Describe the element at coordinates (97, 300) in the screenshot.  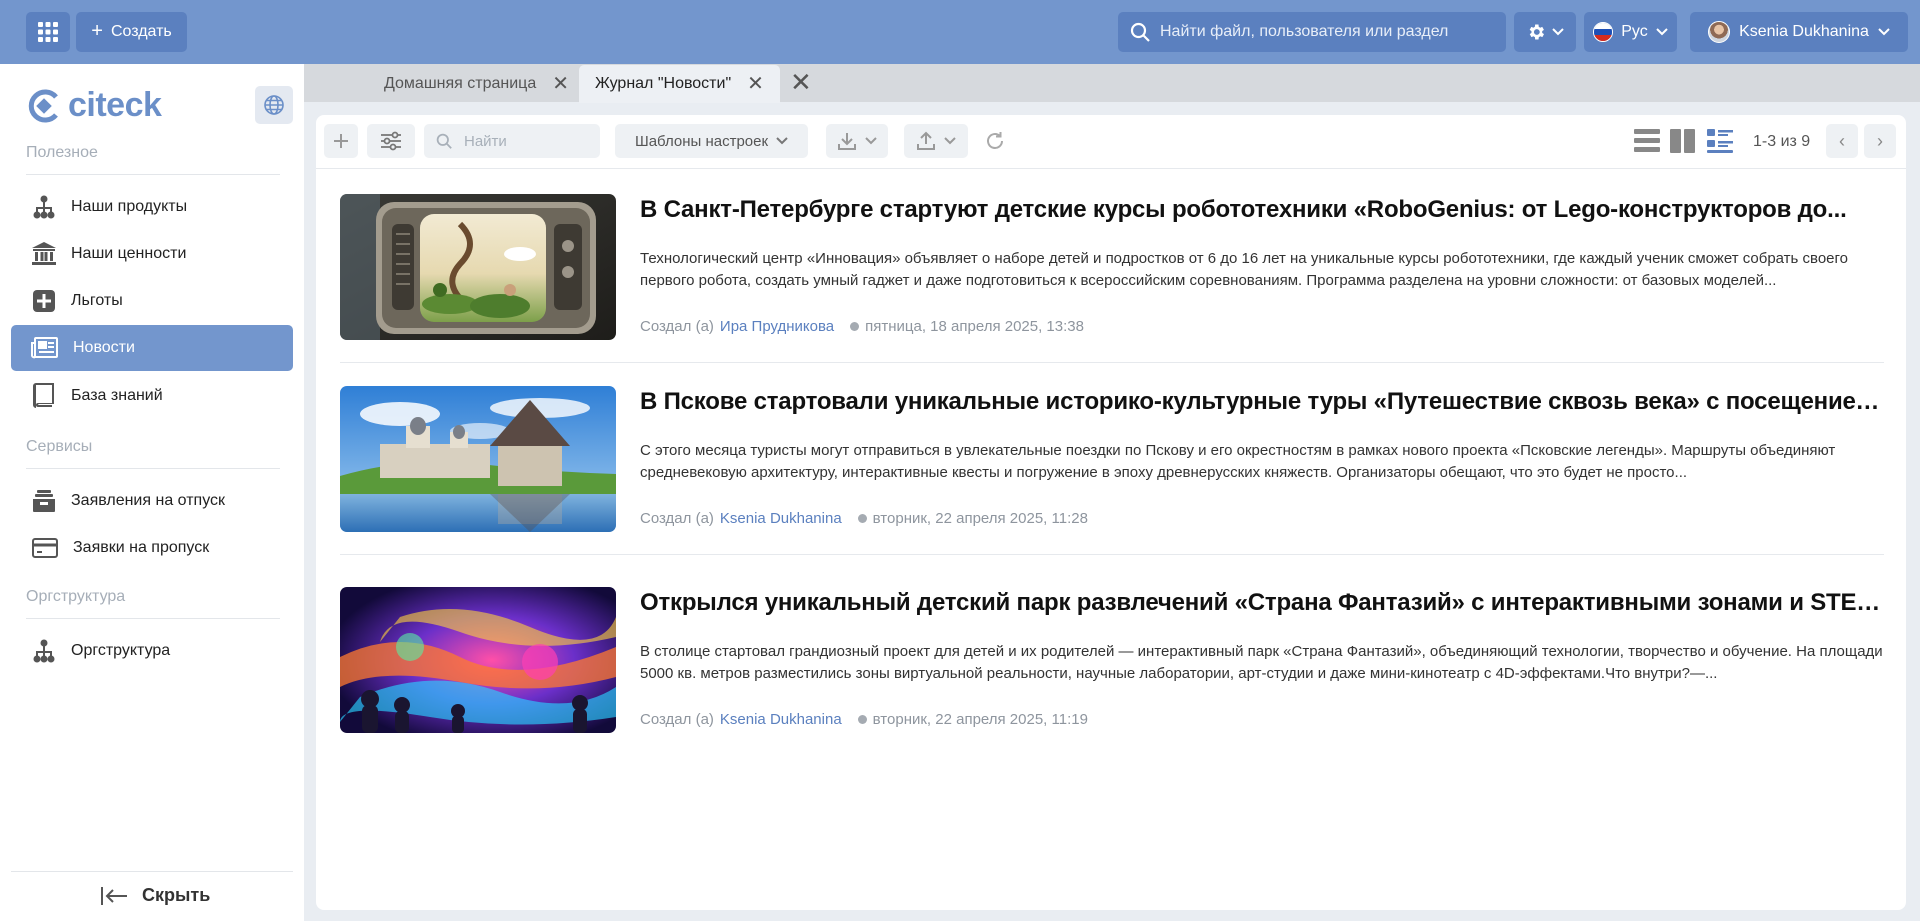
I see `sidebar-item-label: Льготы` at that location.